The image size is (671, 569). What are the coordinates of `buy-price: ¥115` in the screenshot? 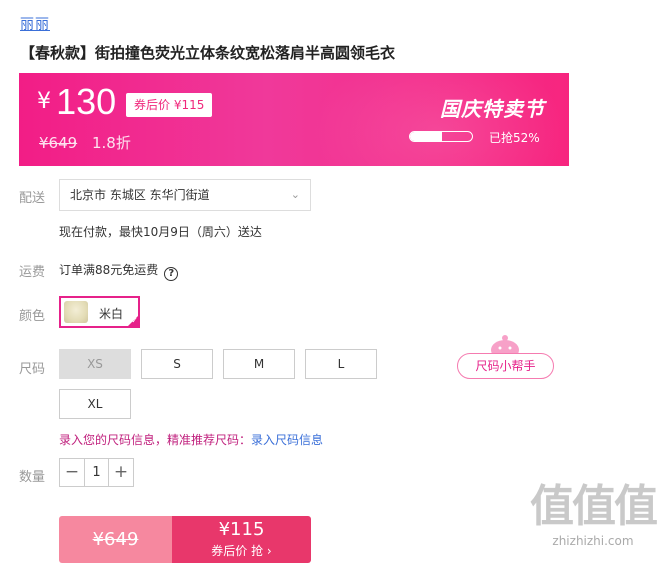 It's located at (241, 529).